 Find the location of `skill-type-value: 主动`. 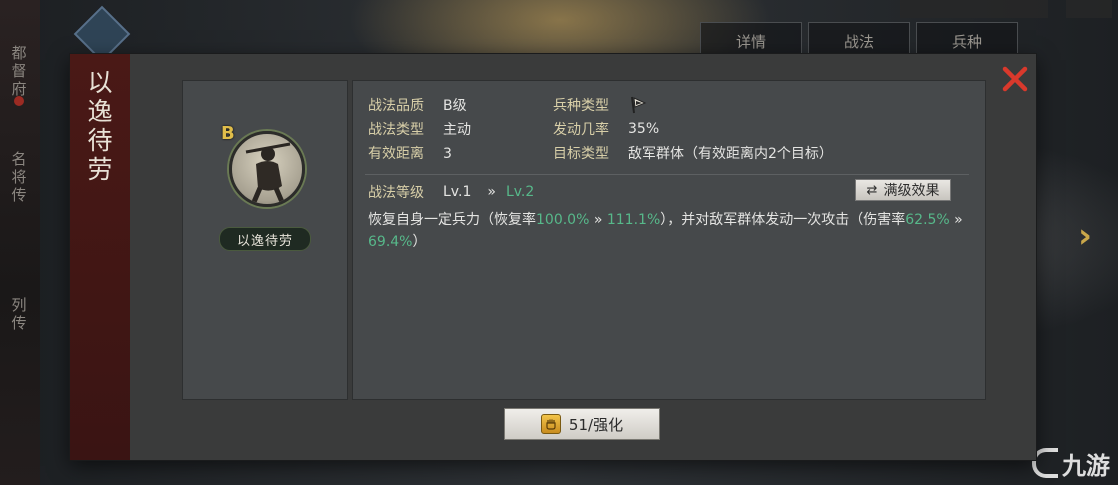

skill-type-value: 主动 is located at coordinates (457, 130).